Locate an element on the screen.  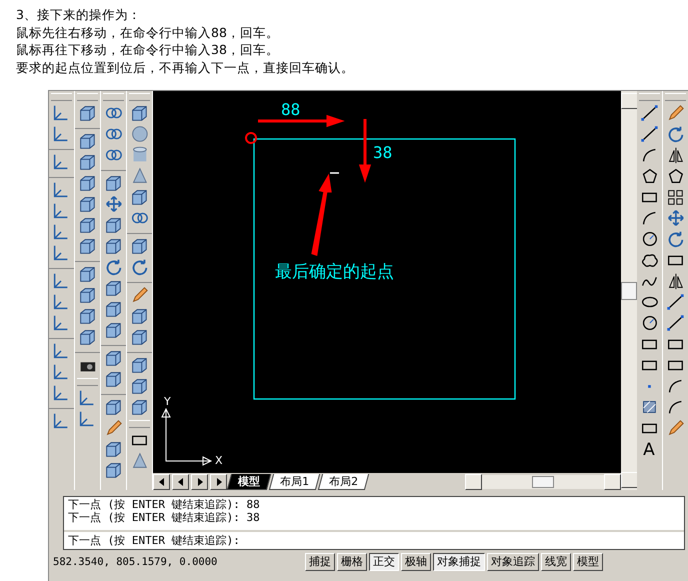
grid-icon is located at coordinates (675, 197).